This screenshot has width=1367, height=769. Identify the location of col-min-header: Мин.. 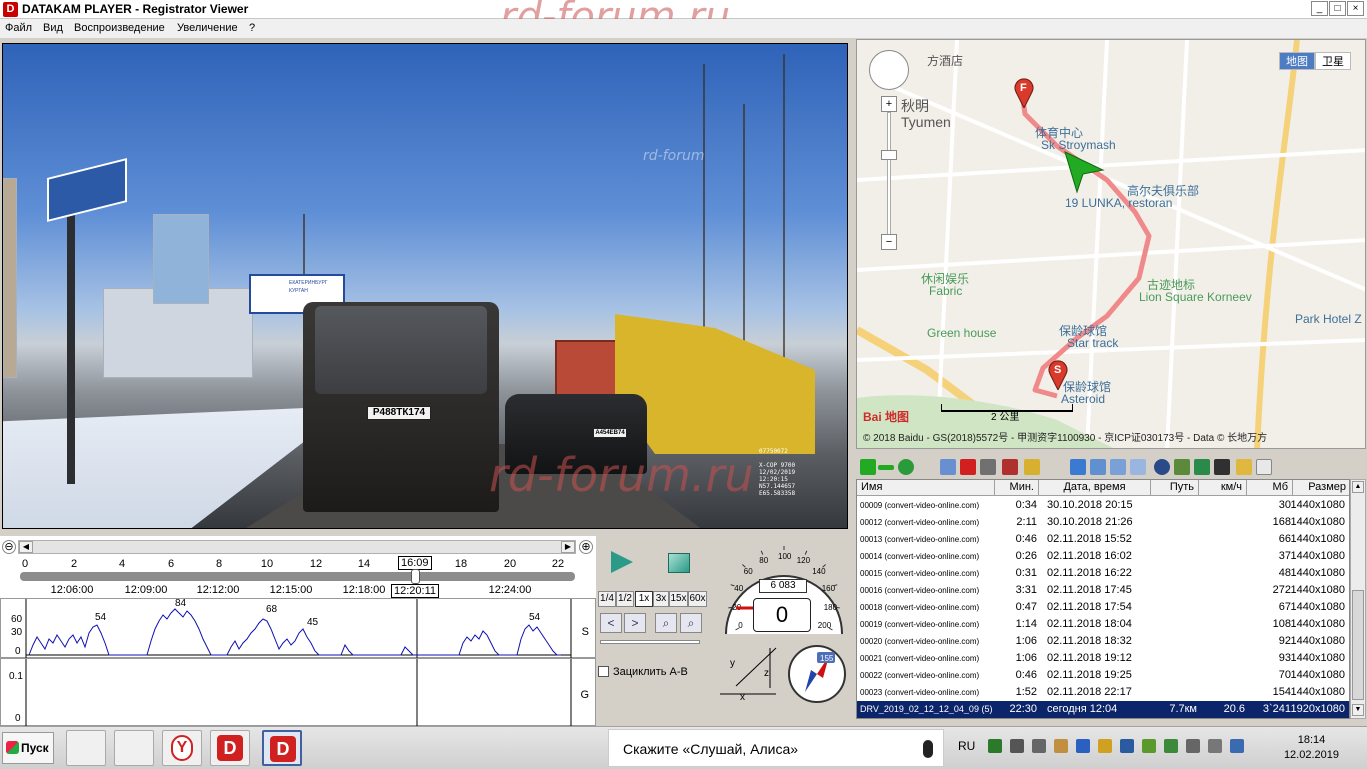
(1017, 488).